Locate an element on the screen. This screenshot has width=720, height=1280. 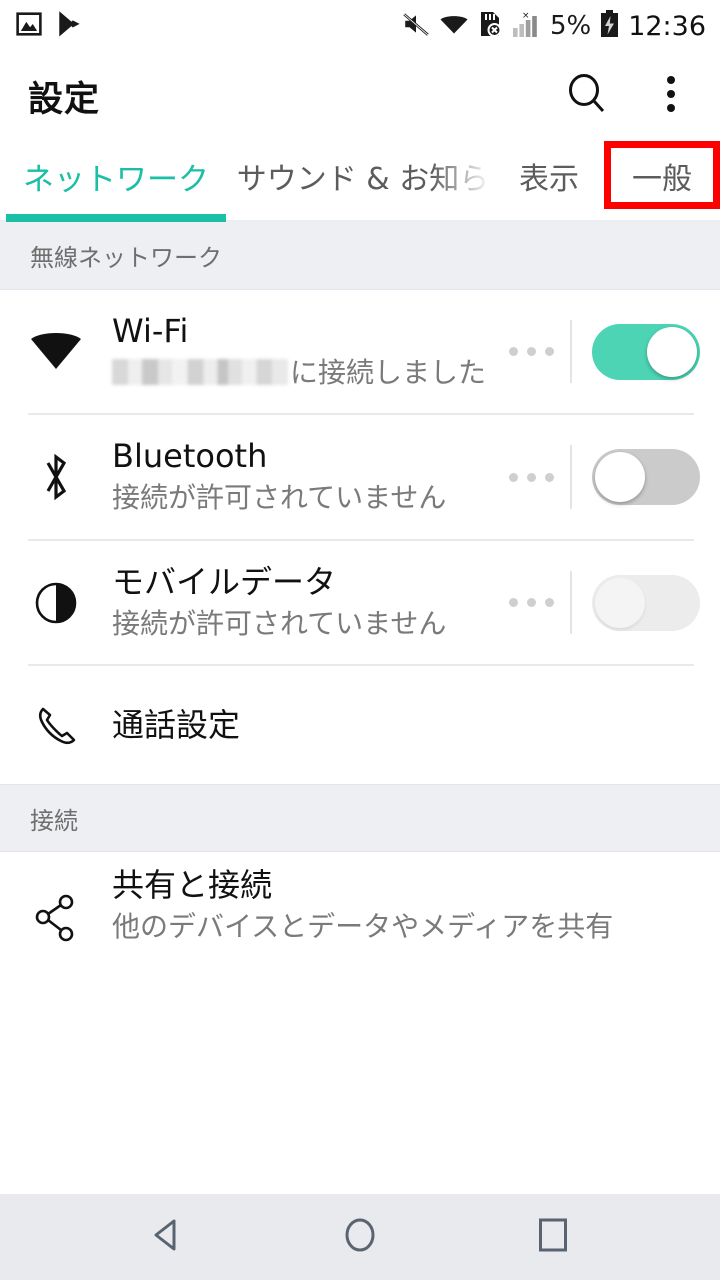
battery-charging-icon is located at coordinates (609, 26).